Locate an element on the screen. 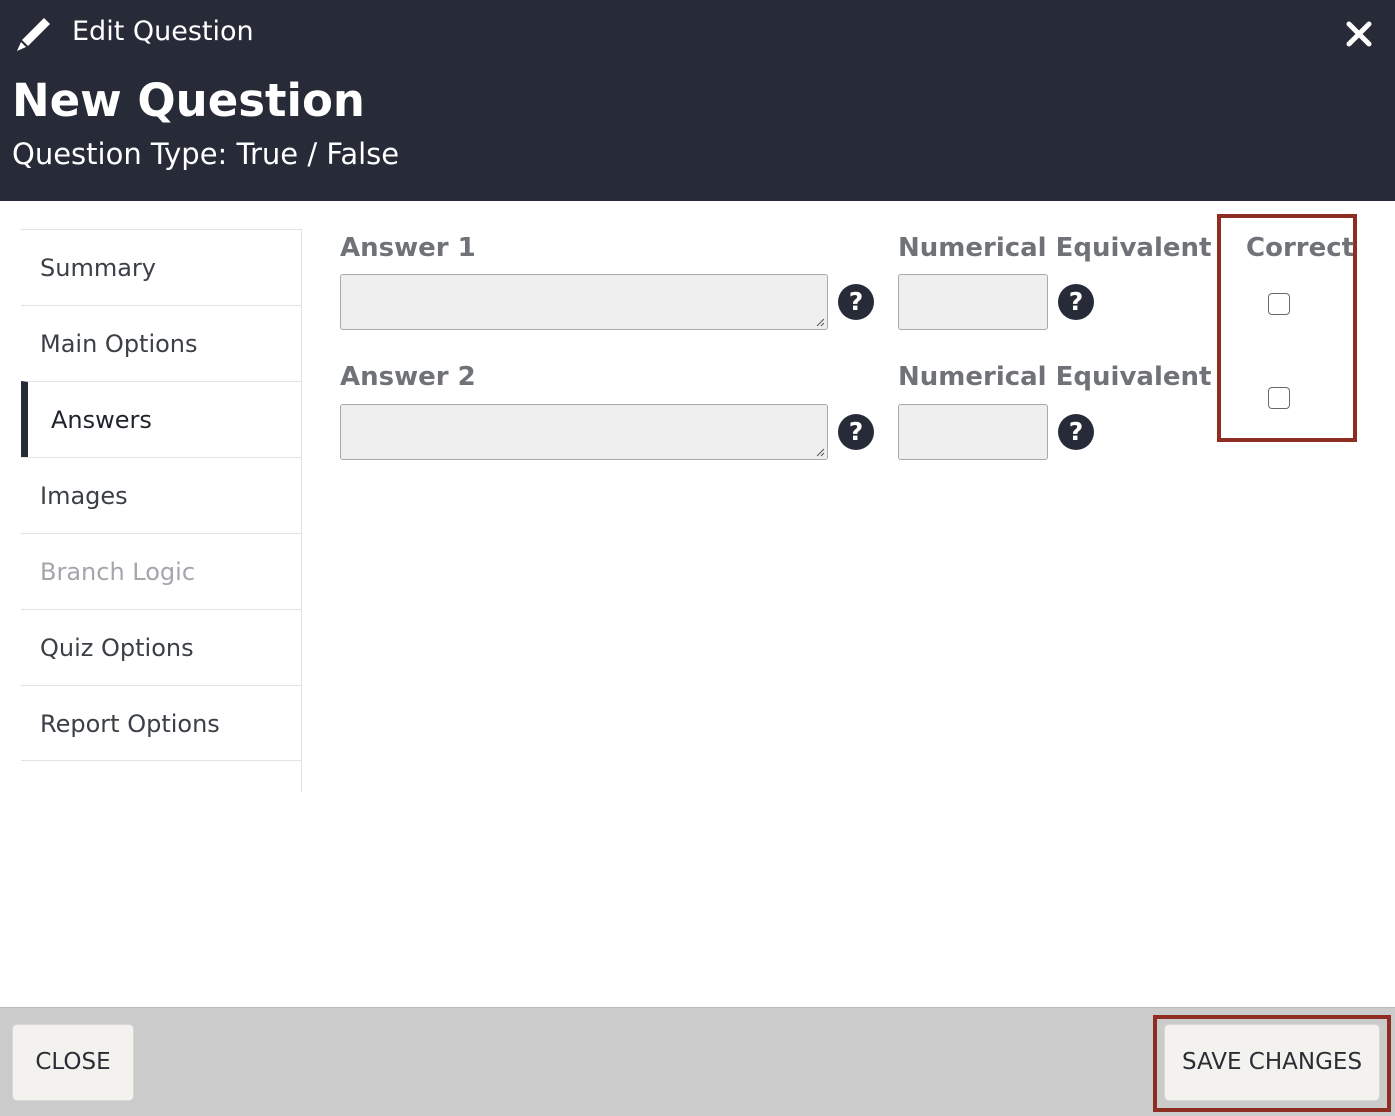  pencil-icon is located at coordinates (33, 34).